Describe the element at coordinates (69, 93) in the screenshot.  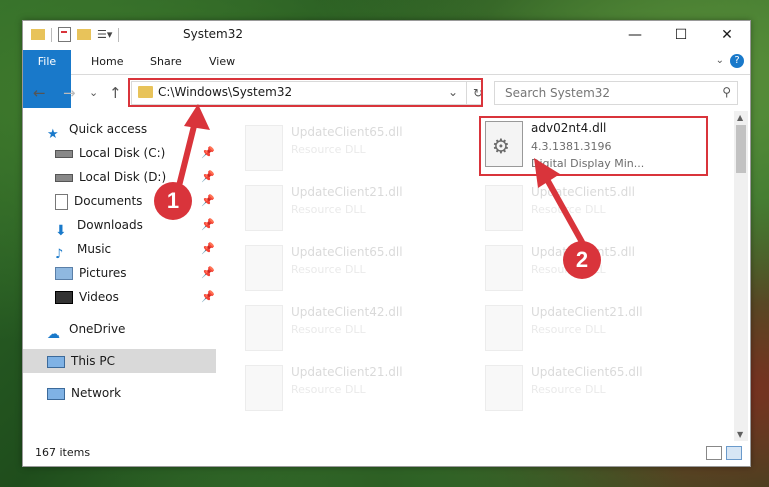
I see `forward-button: →` at that location.